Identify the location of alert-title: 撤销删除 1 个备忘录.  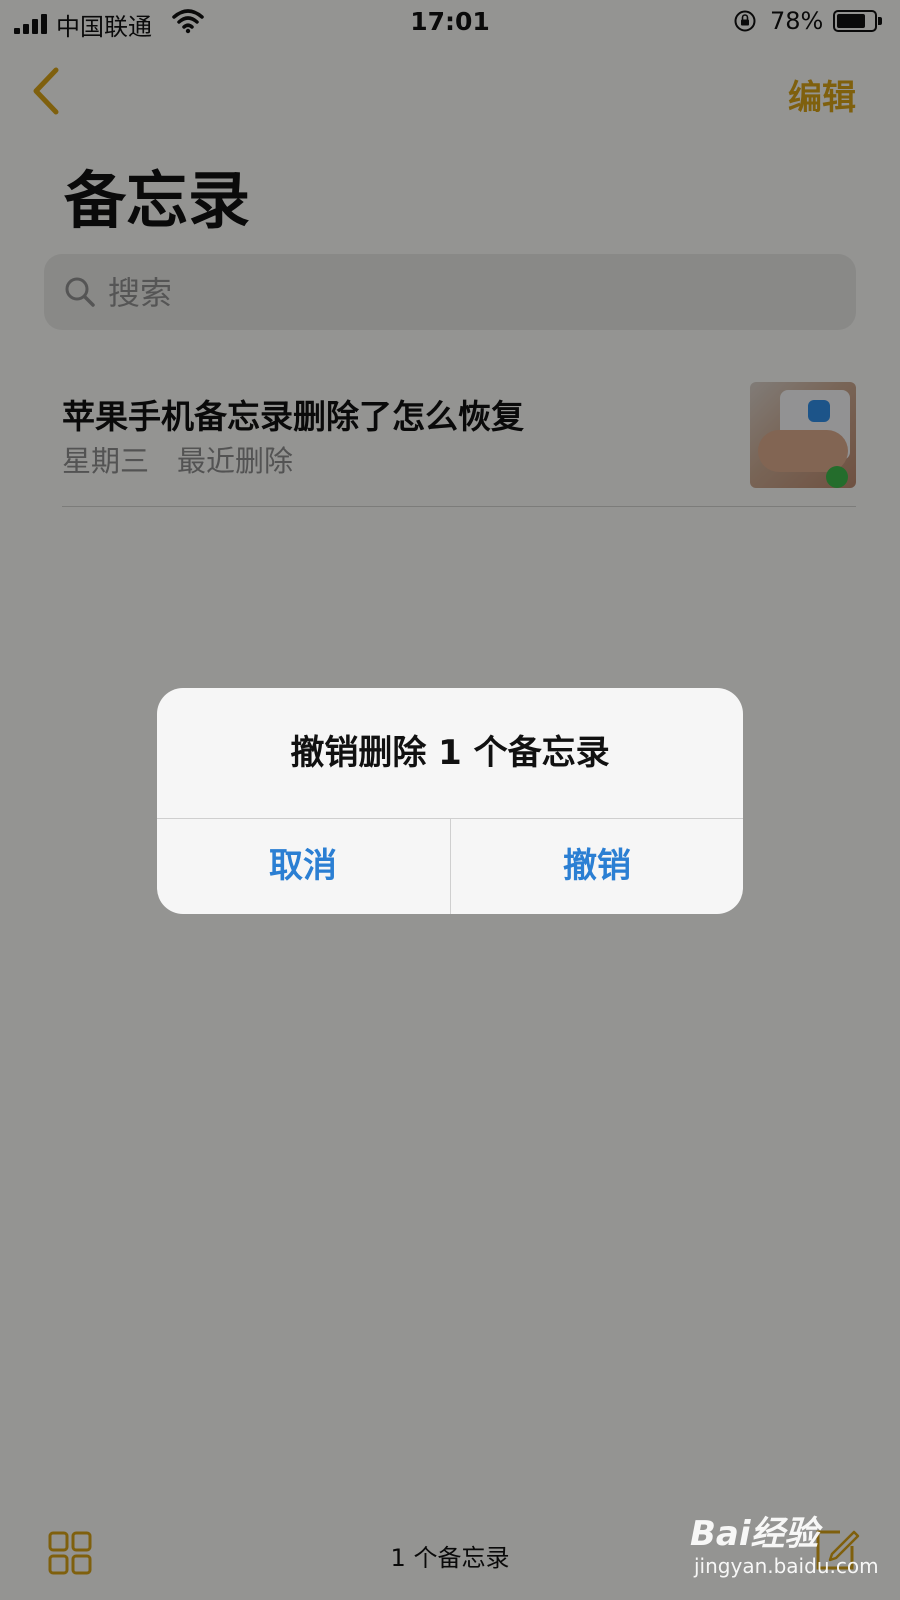
(450, 753).